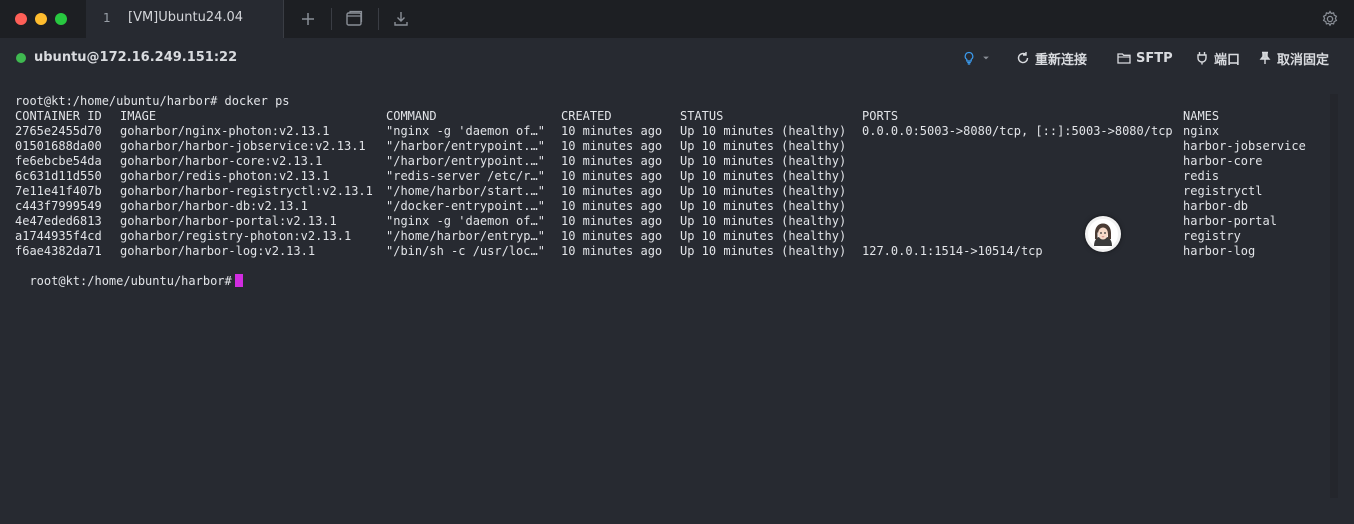  Describe the element at coordinates (1334, 296) in the screenshot. I see `terminal-scrollbar` at that location.